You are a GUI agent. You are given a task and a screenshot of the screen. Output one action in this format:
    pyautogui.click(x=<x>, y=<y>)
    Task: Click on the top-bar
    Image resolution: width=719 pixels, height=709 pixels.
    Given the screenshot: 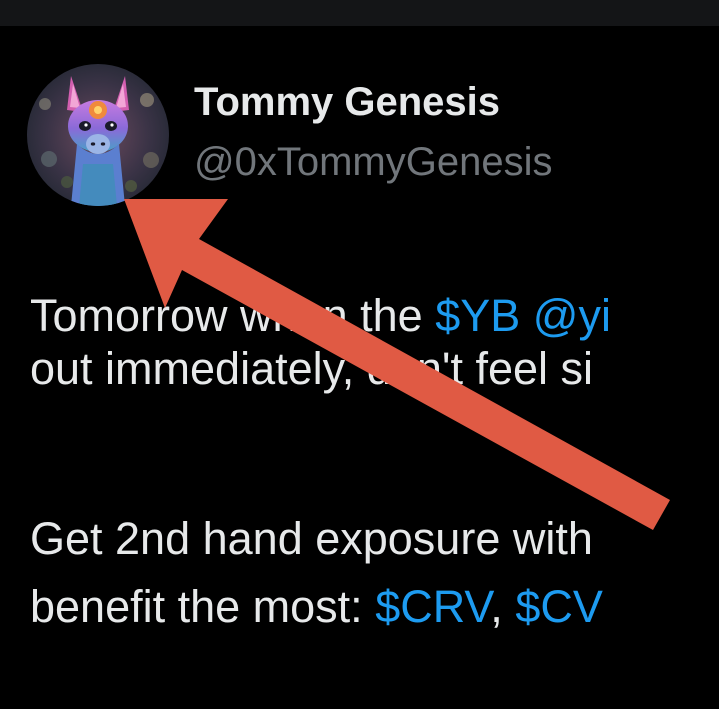 What is the action you would take?
    pyautogui.click(x=359, y=13)
    